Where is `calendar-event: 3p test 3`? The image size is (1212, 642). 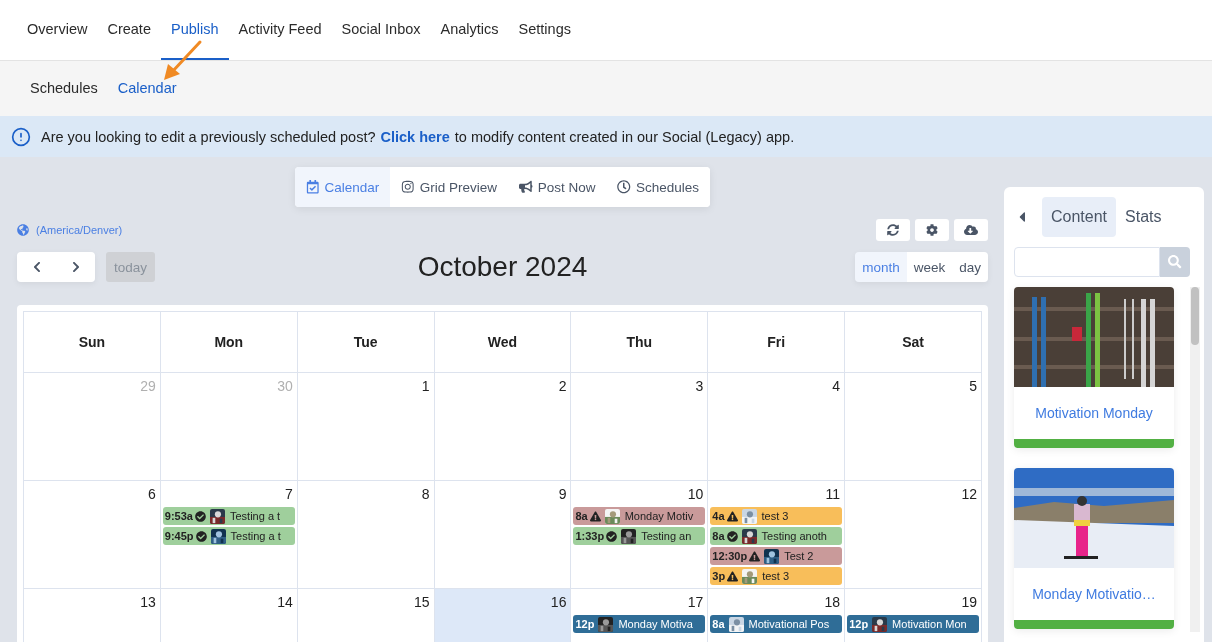
calendar-event: 3p test 3 is located at coordinates (776, 576).